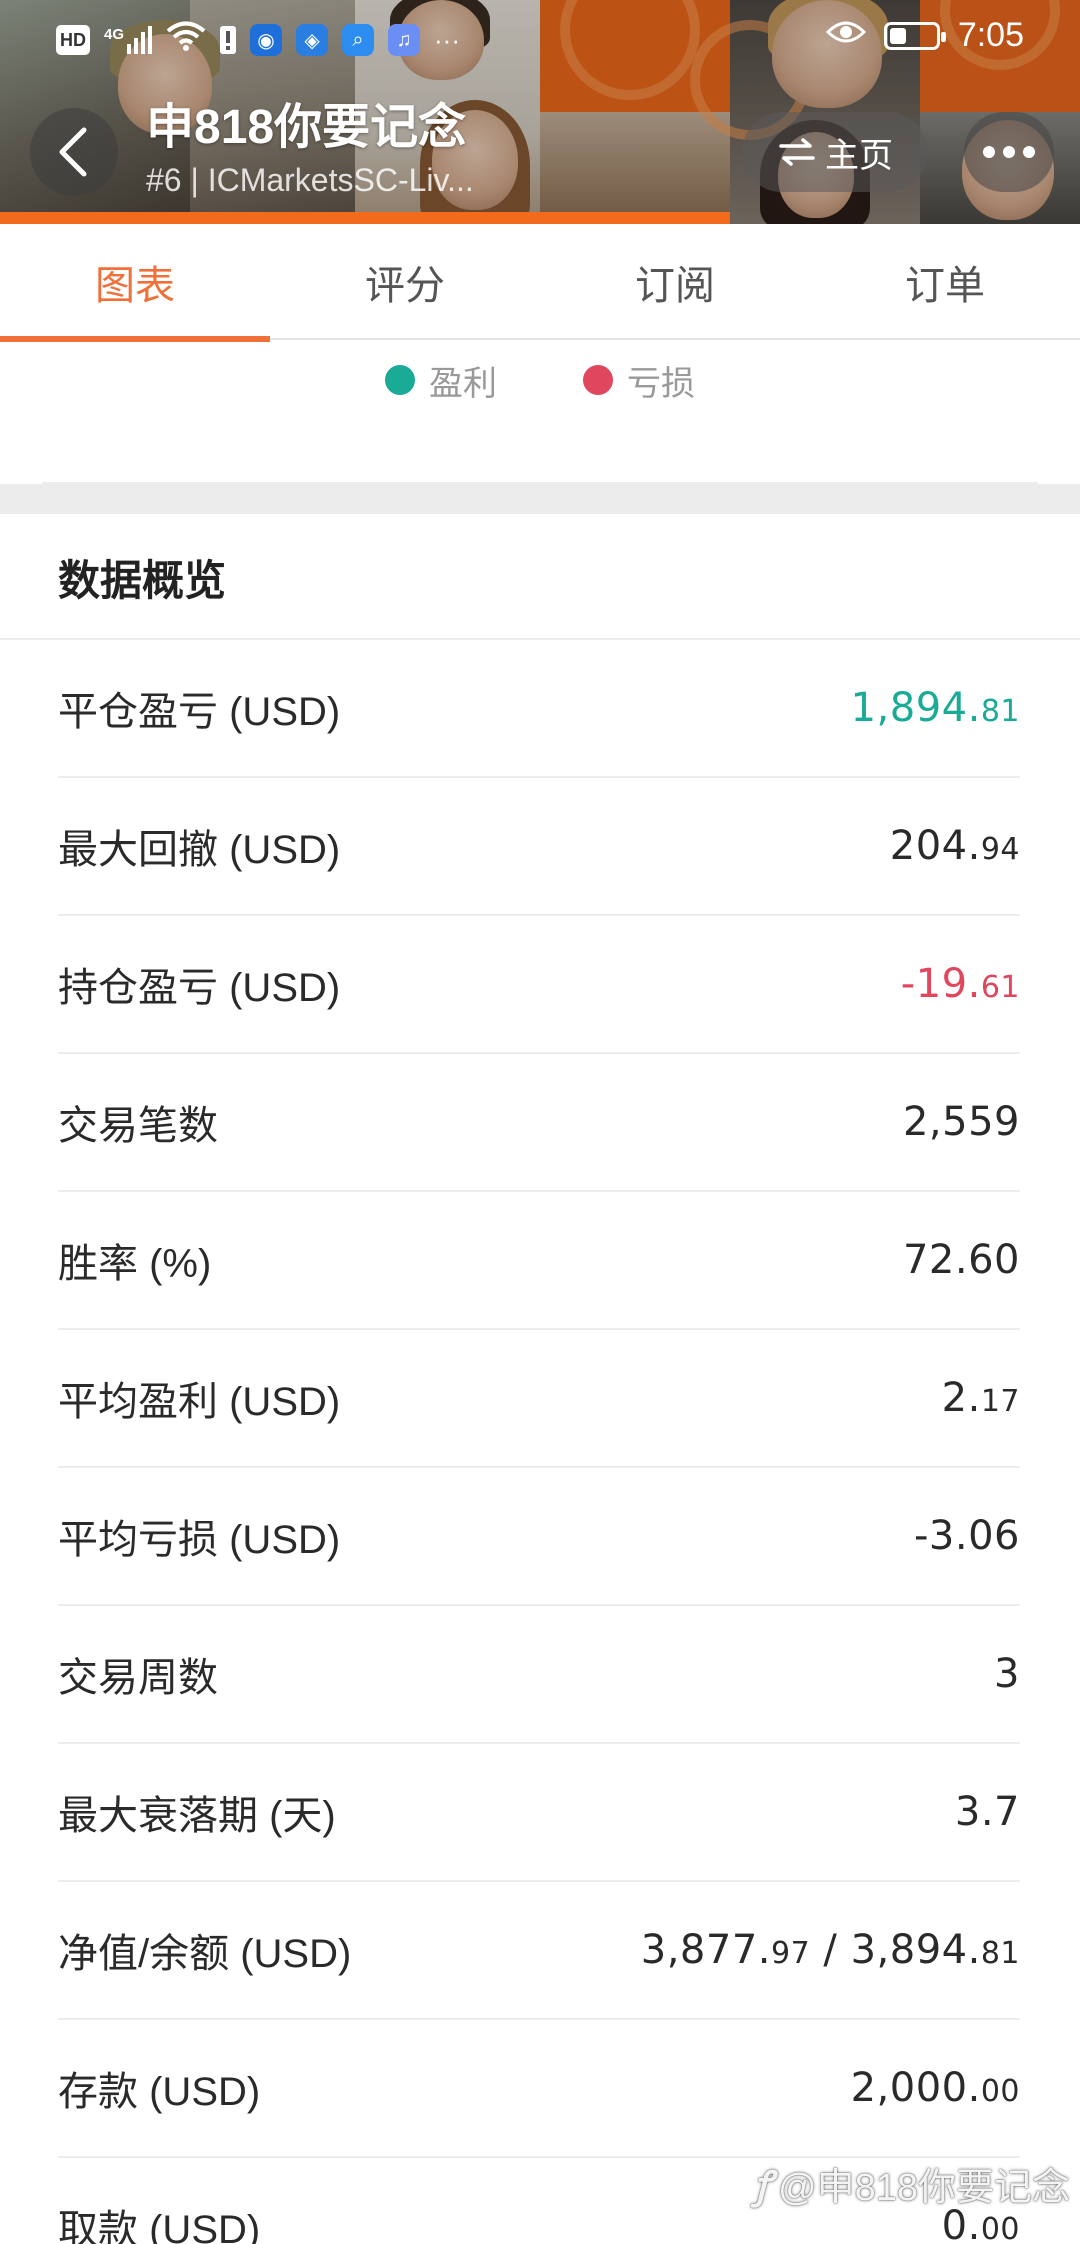  I want to click on stat-value: 3, so click(1007, 1674).